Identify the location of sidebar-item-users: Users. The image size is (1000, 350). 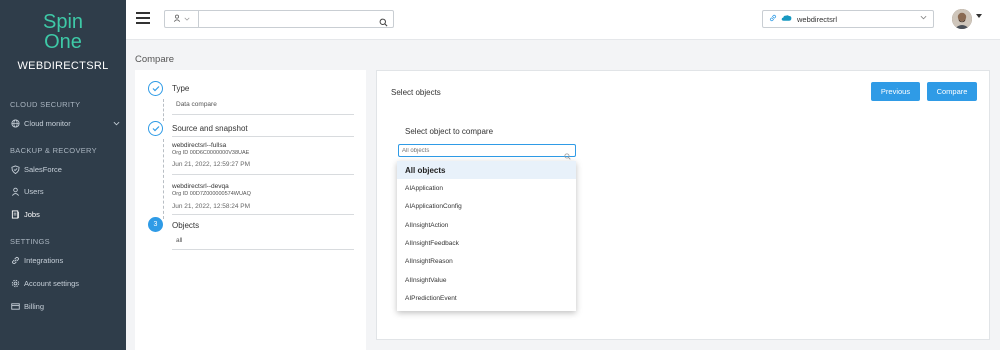
(65, 191).